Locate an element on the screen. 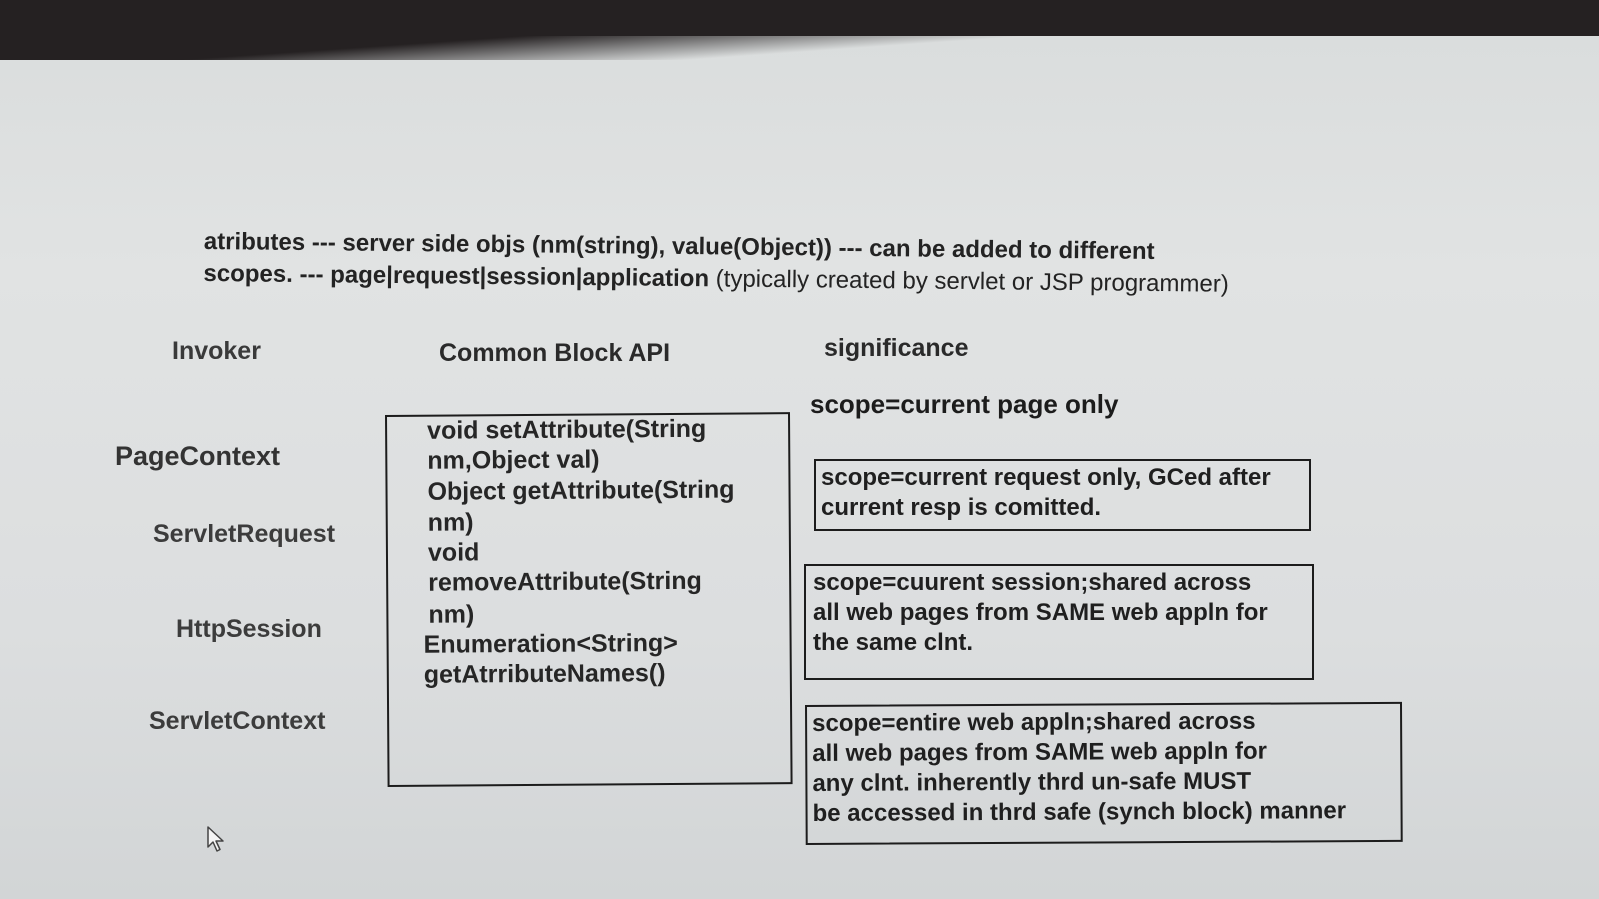 The width and height of the screenshot is (1599, 899). api-line: Enumeration<String> is located at coordinates (550, 643).